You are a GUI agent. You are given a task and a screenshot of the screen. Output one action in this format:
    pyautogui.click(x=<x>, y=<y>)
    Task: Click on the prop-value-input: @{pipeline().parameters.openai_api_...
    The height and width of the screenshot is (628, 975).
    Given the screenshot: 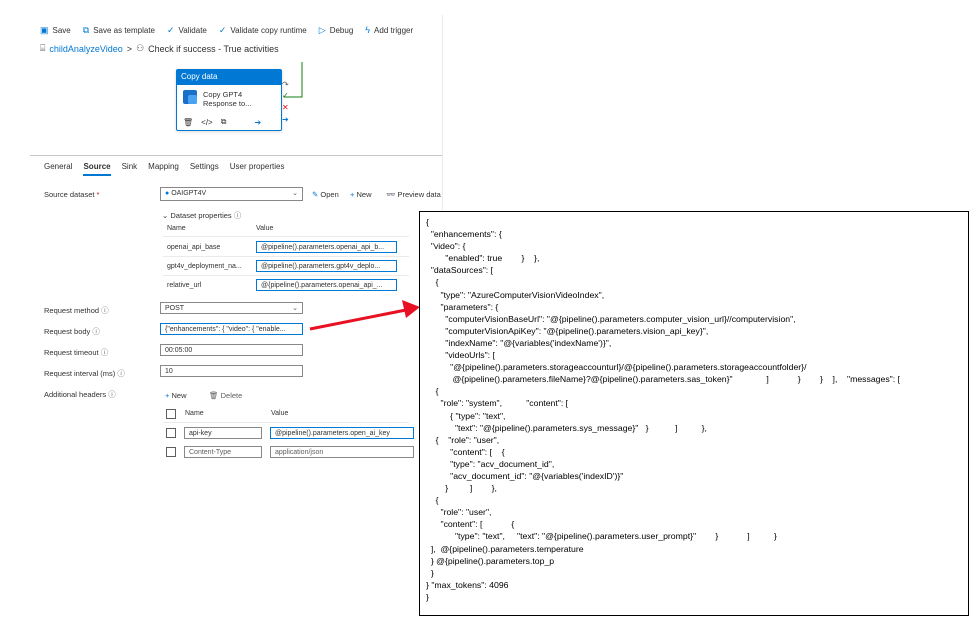 What is the action you would take?
    pyautogui.click(x=326, y=285)
    